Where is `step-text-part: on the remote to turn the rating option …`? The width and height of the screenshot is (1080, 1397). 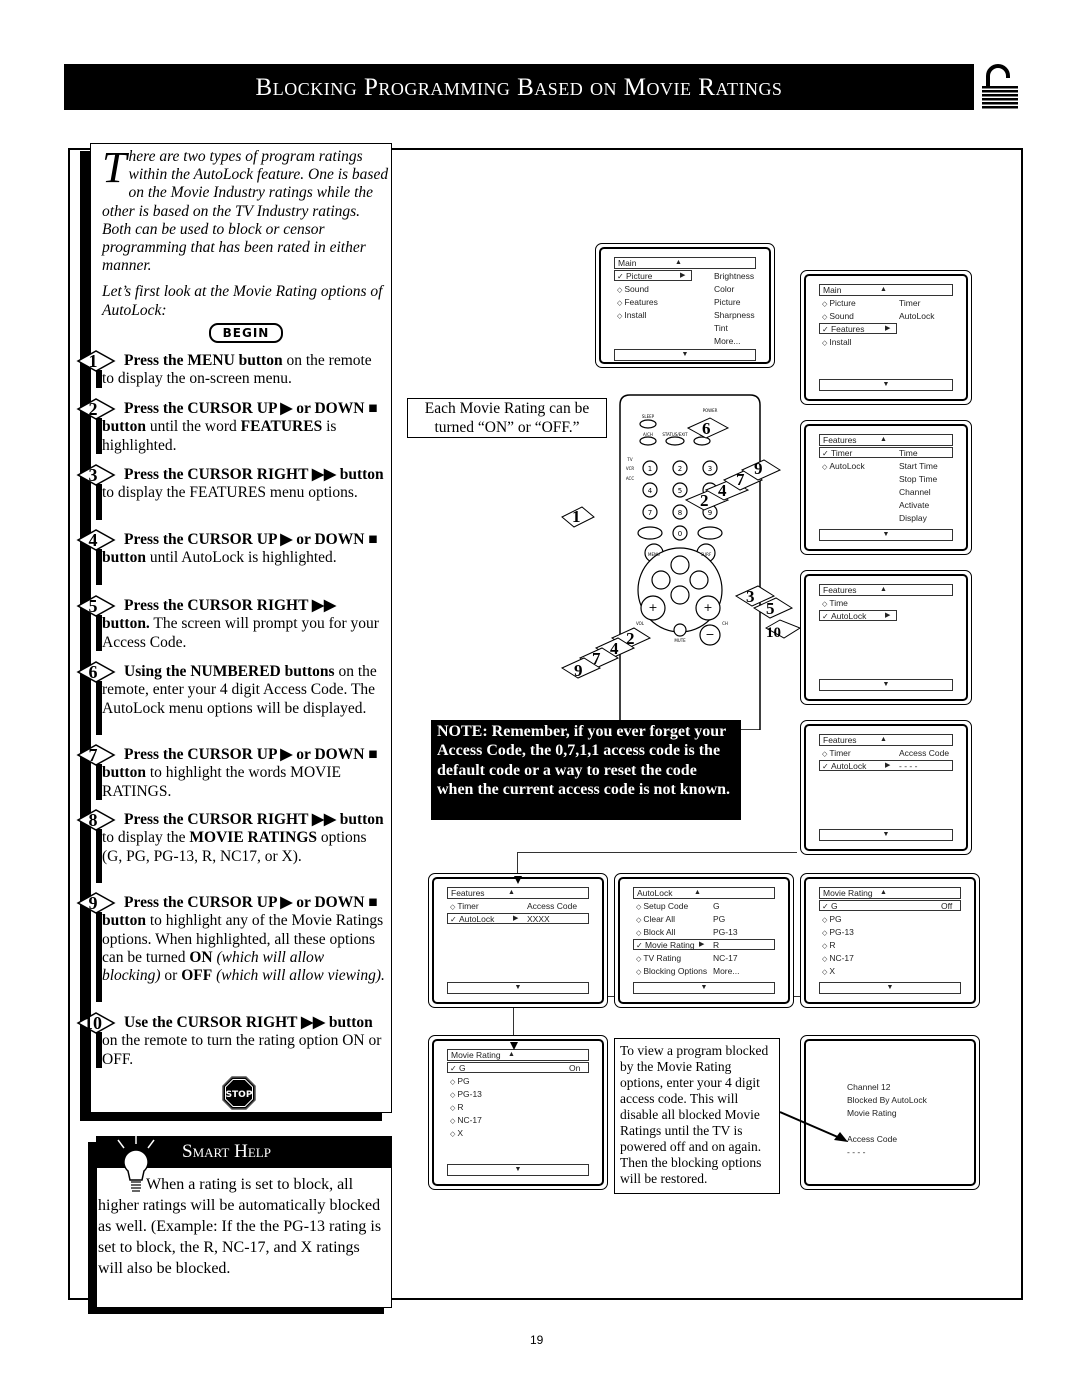
step-text-part: on the remote to turn the rating option … is located at coordinates (242, 1050).